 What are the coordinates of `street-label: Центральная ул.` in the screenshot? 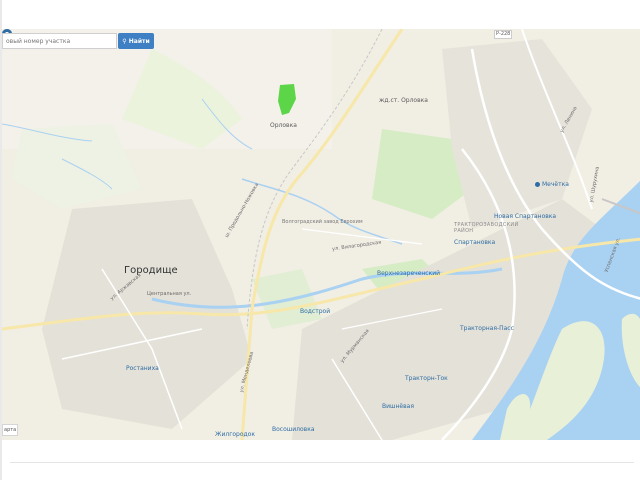 It's located at (169, 294).